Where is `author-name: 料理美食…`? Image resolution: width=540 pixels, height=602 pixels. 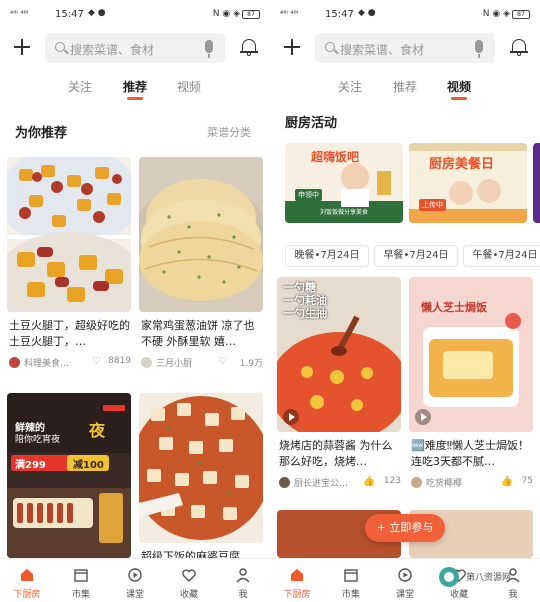
author-name: 料理美食… is located at coordinates (47, 364).